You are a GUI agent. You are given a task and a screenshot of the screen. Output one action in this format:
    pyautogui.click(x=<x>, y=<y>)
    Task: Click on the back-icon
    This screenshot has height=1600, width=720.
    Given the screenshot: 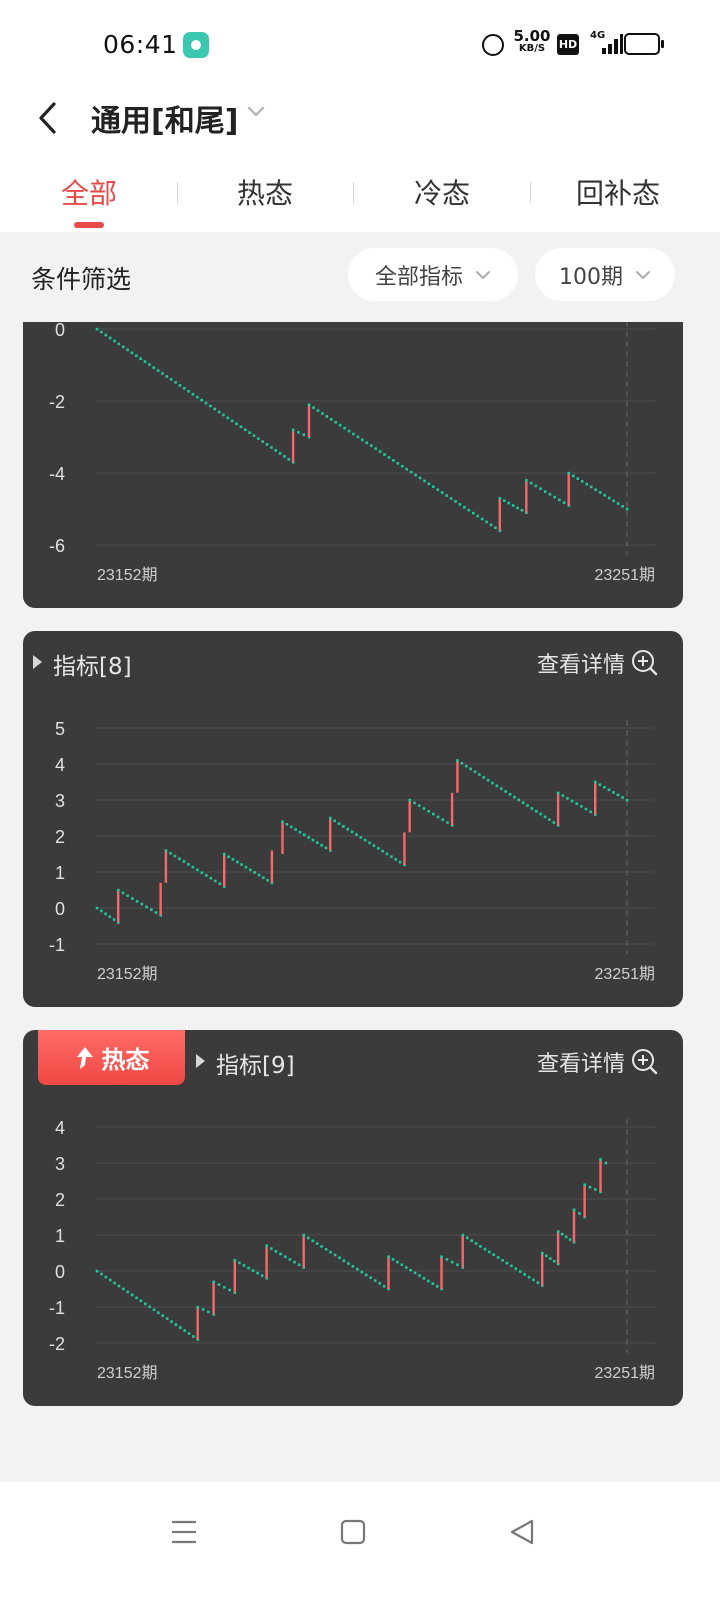 What is the action you would take?
    pyautogui.click(x=522, y=1532)
    